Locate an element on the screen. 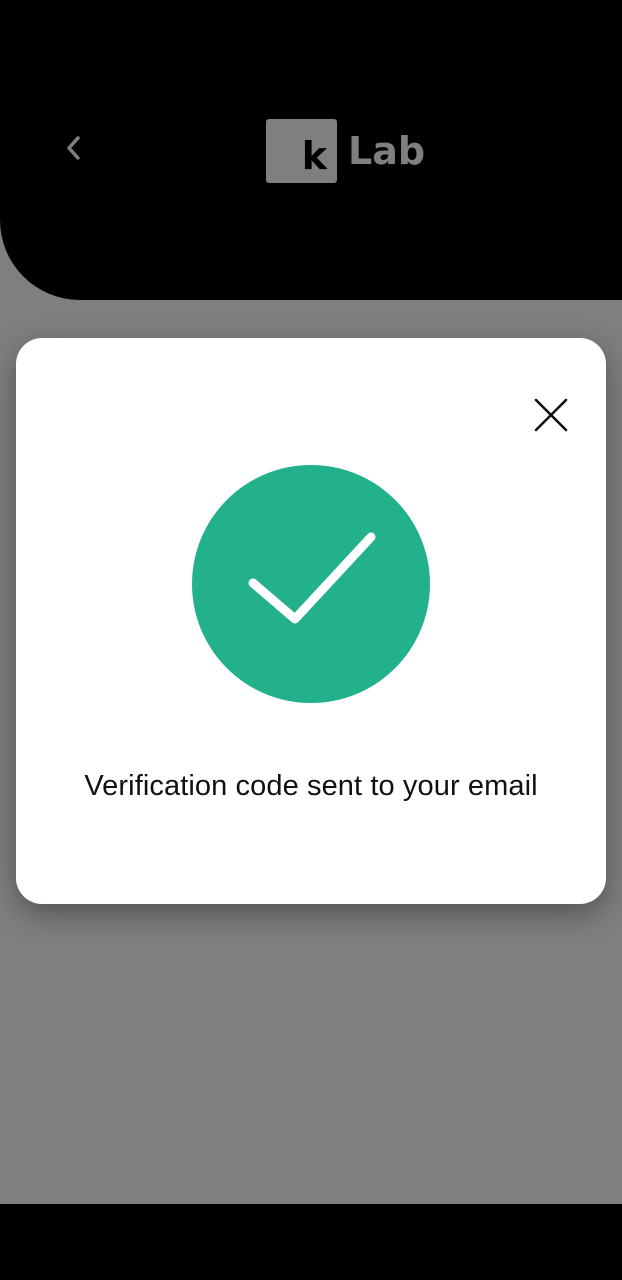 This screenshot has width=622, height=1280. close-button is located at coordinates (551, 417).